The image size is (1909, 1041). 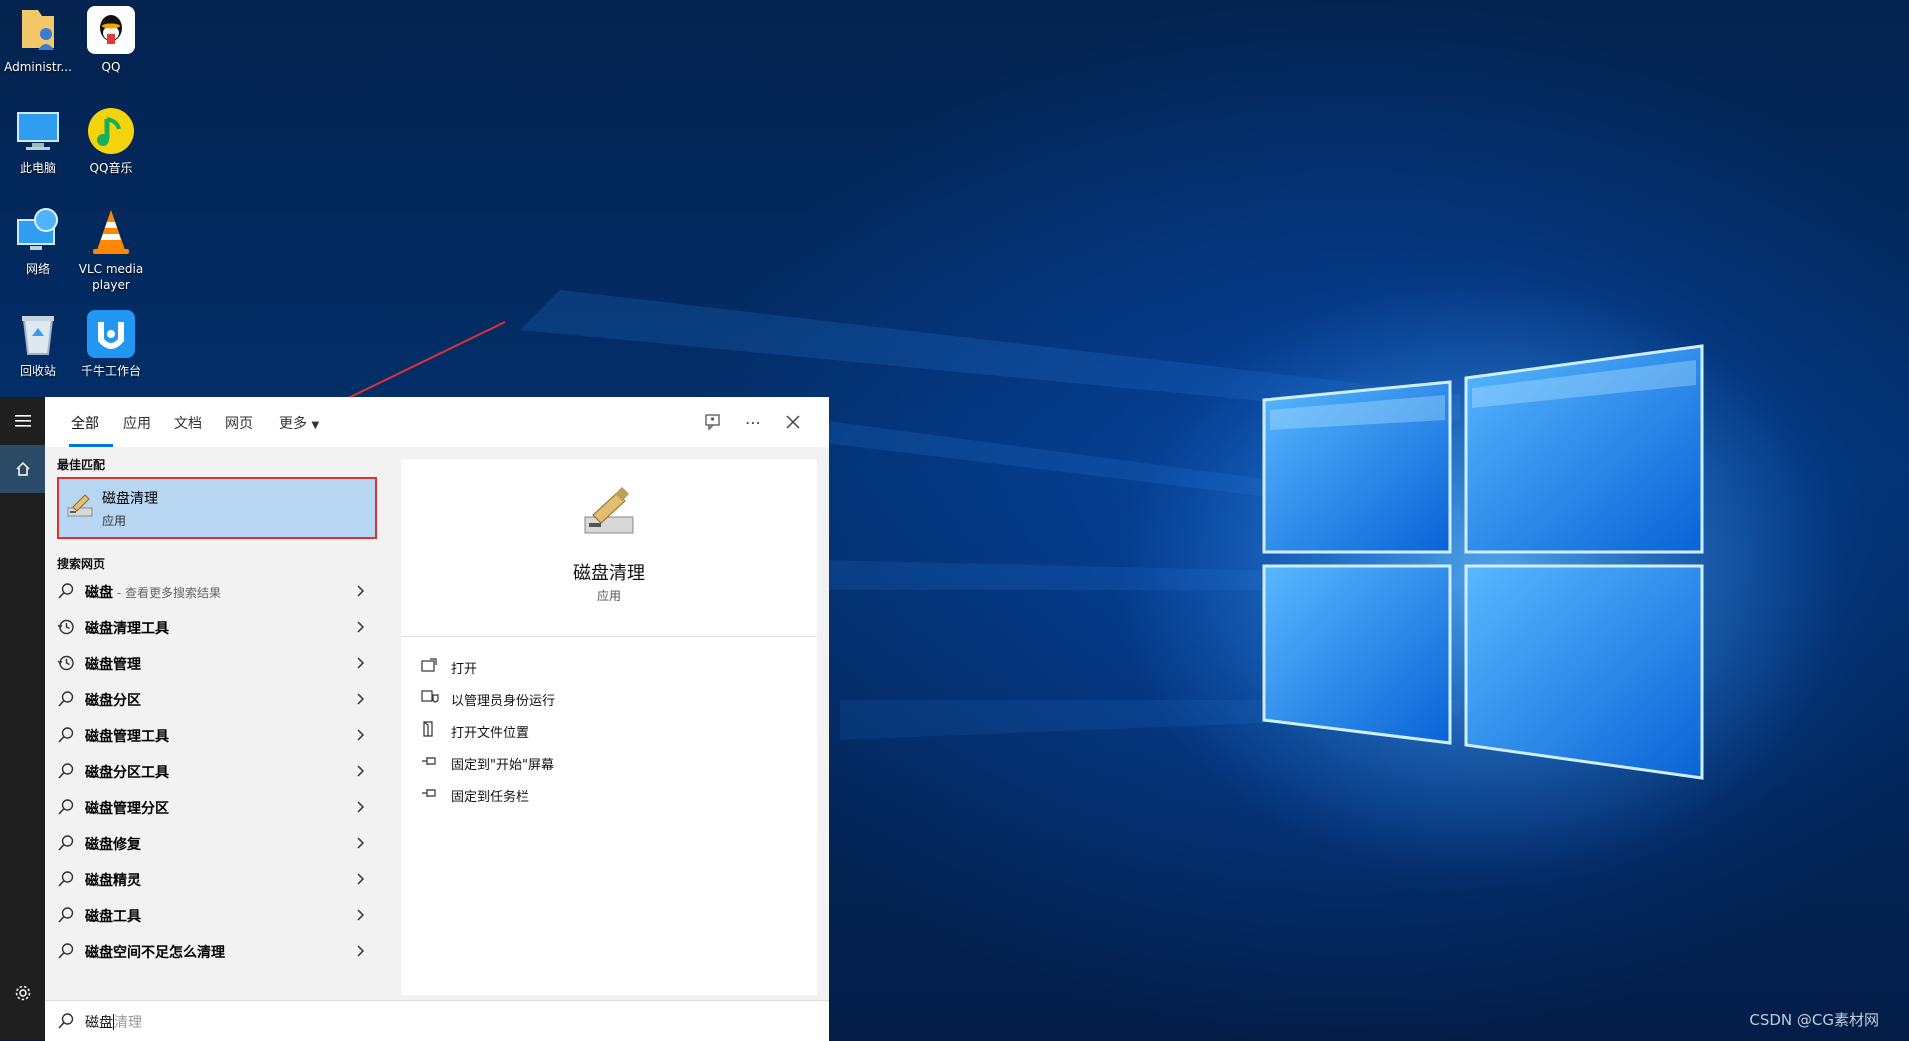 What do you see at coordinates (503, 701) in the screenshot?
I see `action-label: 以管理员身份运行` at bounding box center [503, 701].